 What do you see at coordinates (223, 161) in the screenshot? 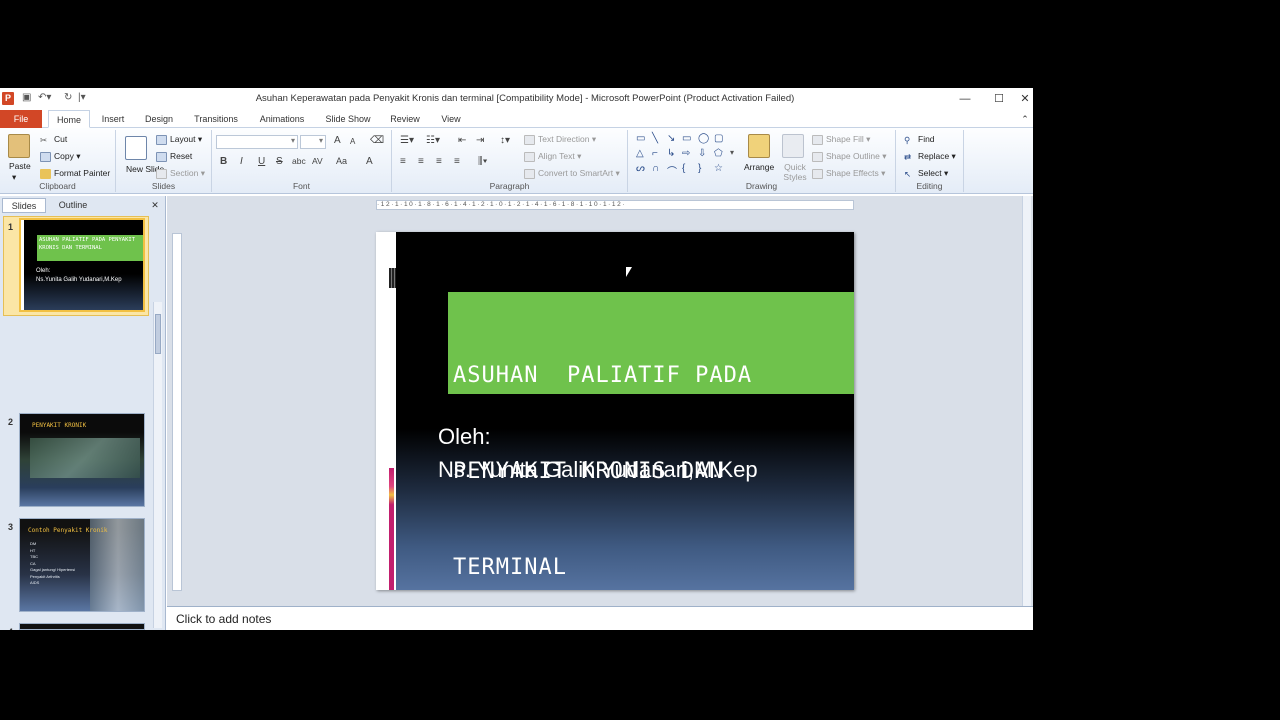
I see `bold-button: B` at bounding box center [223, 161].